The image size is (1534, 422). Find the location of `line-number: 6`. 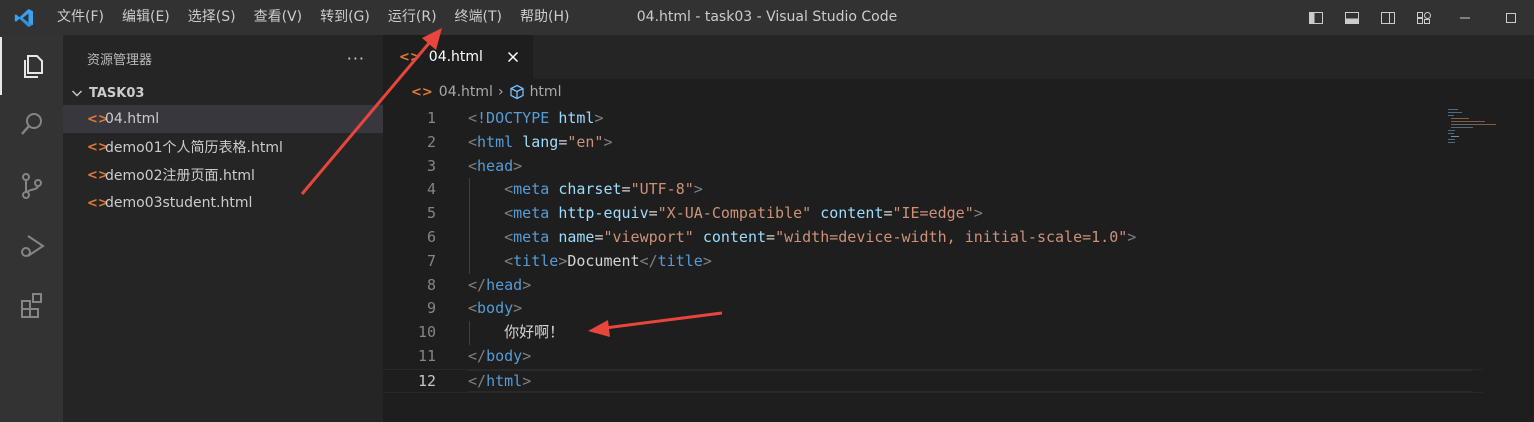

line-number: 6 is located at coordinates (431, 236).